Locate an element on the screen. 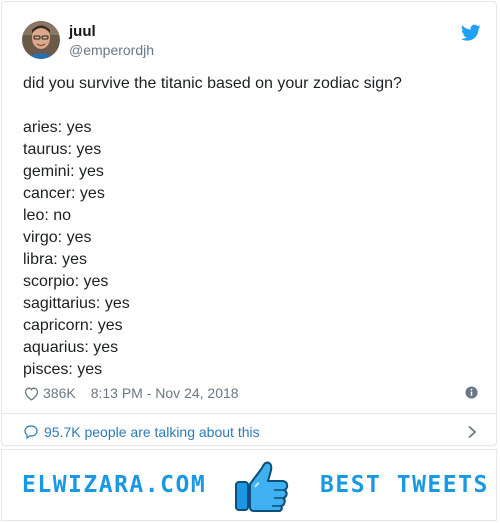  conversation-text: 95.7K people are talking about this is located at coordinates (152, 432).